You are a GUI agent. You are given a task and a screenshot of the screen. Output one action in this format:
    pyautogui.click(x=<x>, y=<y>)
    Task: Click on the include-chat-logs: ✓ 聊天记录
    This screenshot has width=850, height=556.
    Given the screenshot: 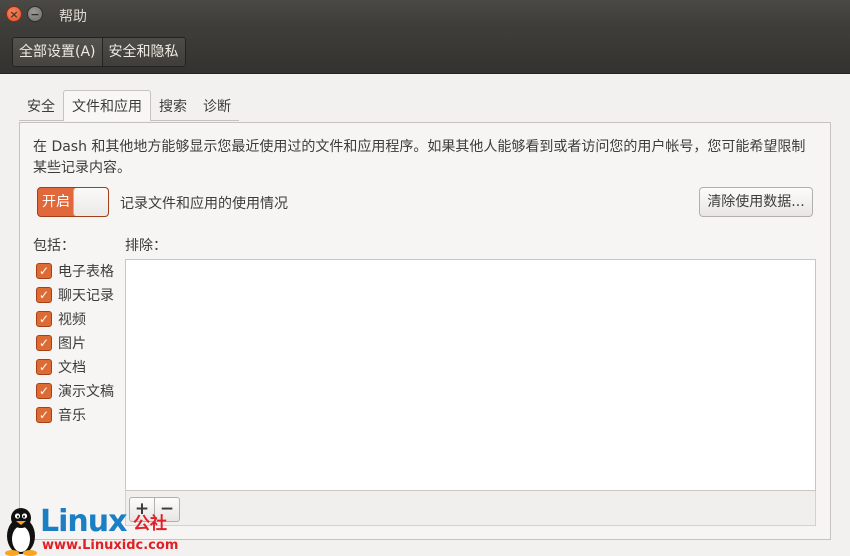 What is the action you would take?
    pyautogui.click(x=75, y=295)
    